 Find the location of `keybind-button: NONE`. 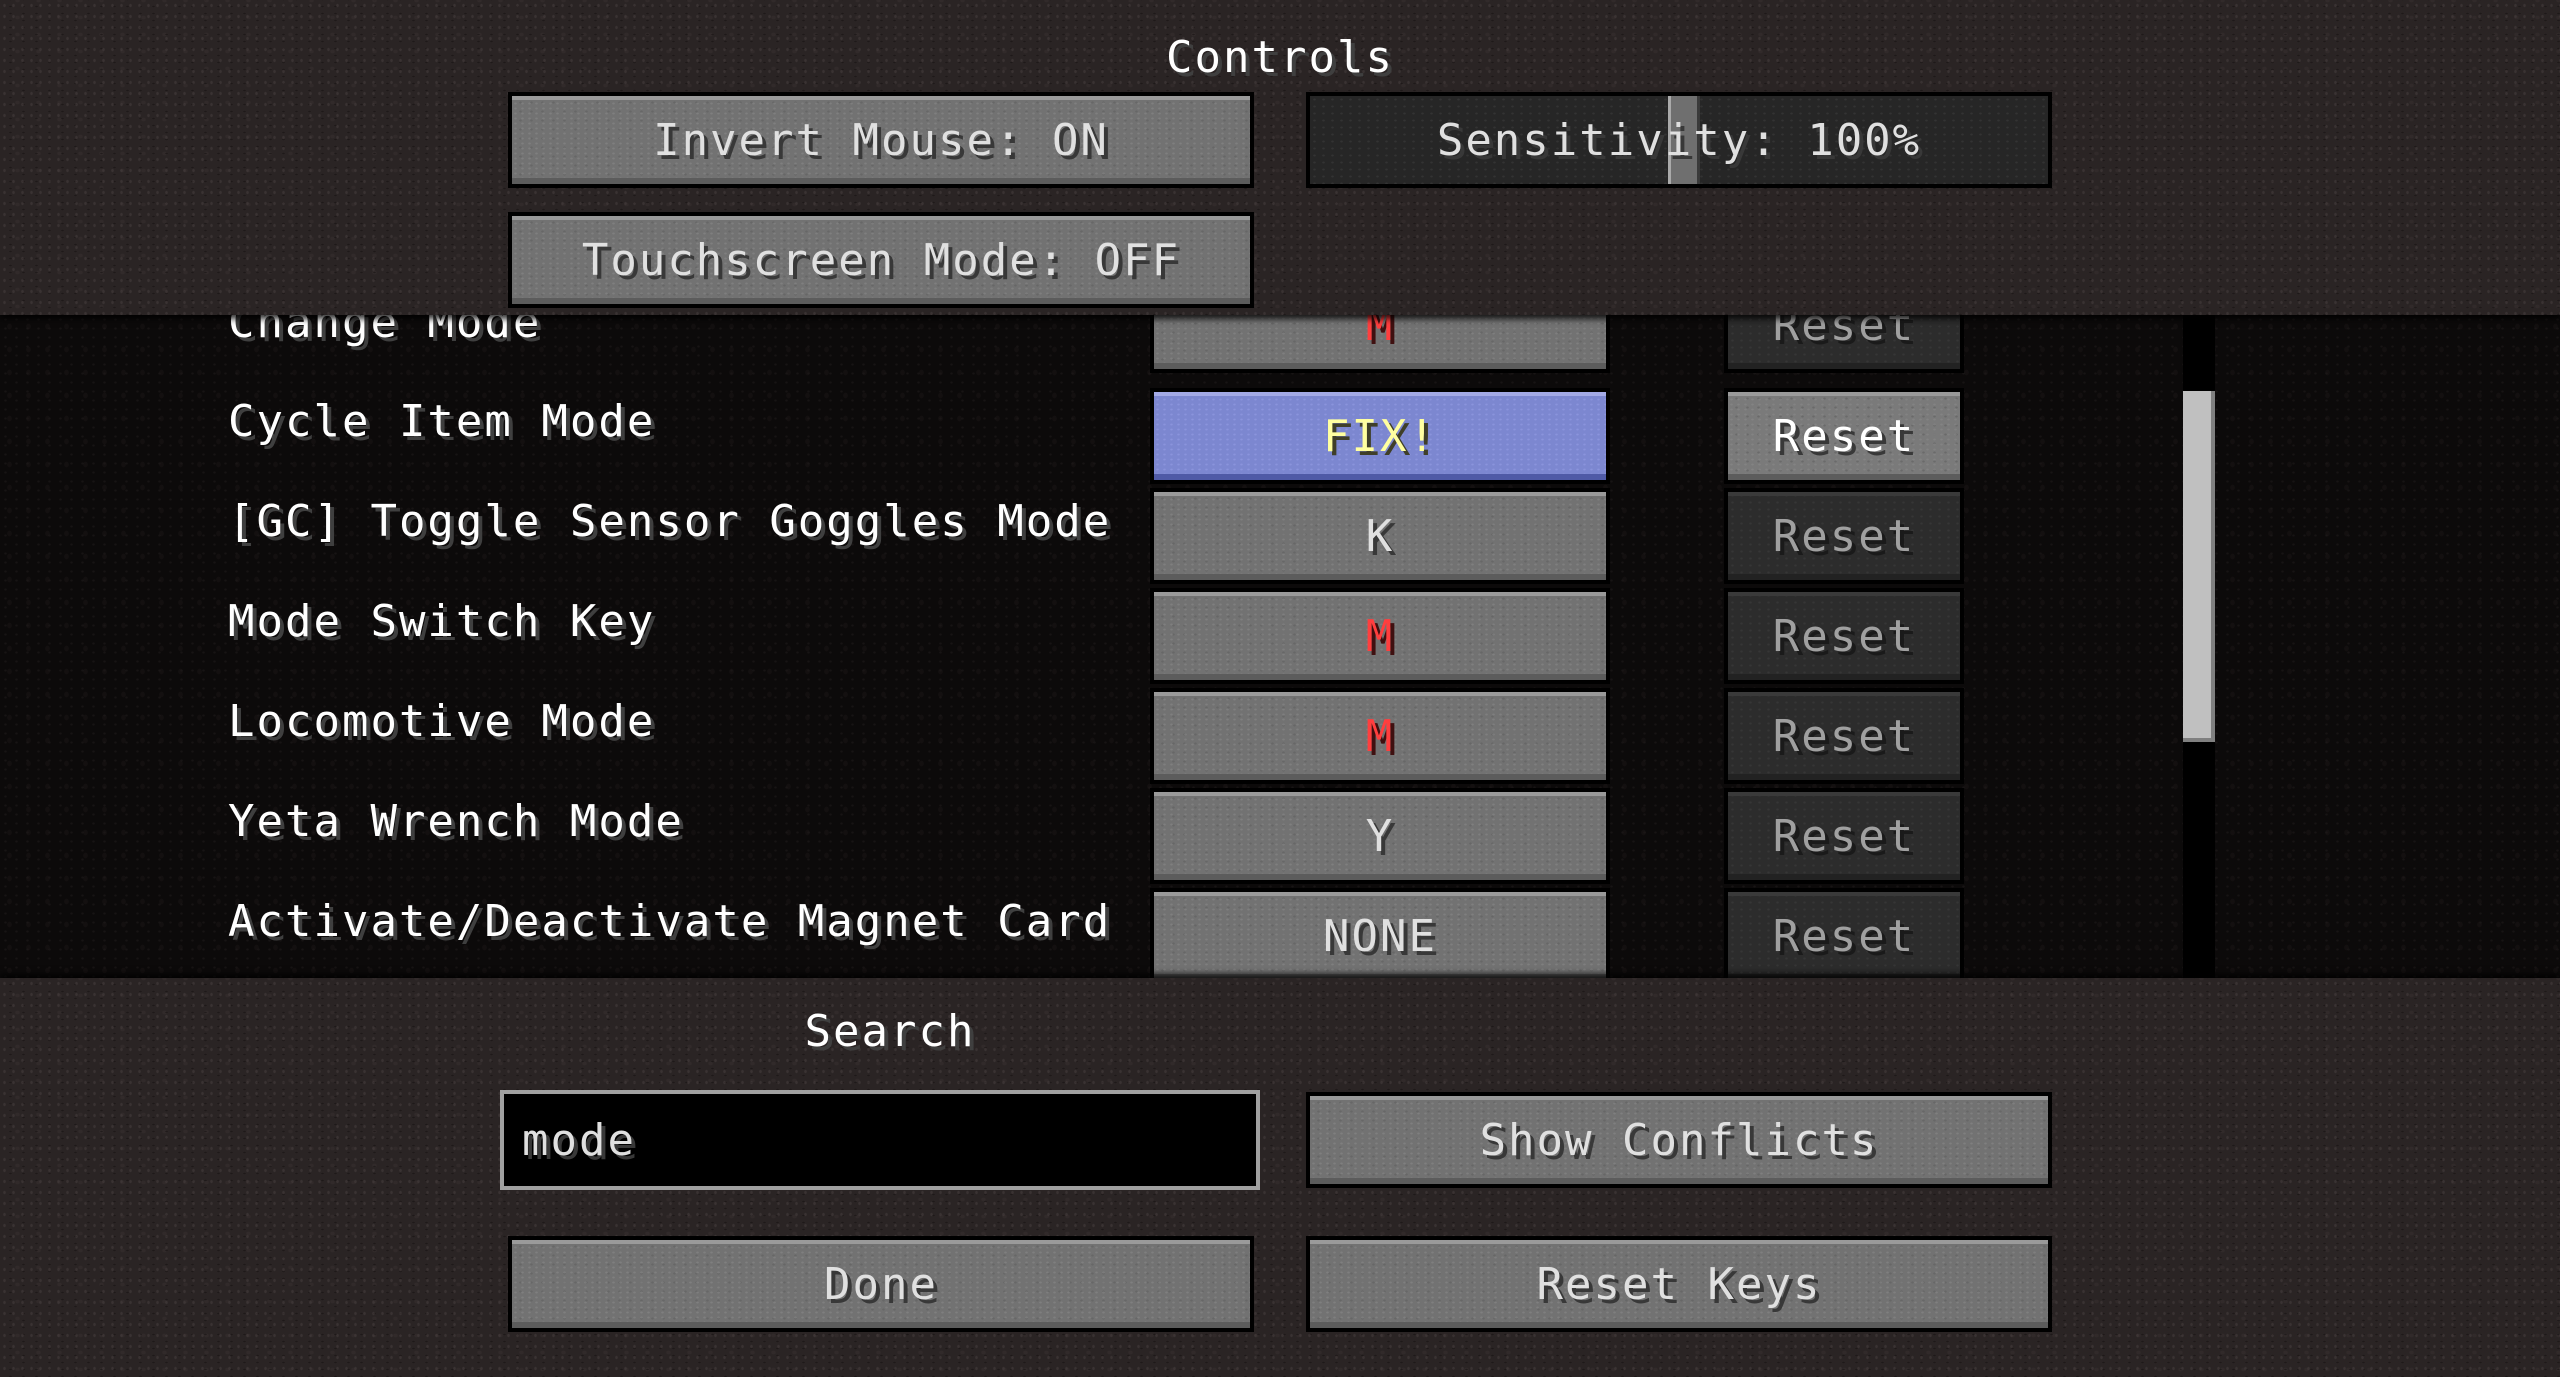

keybind-button: NONE is located at coordinates (1380, 933).